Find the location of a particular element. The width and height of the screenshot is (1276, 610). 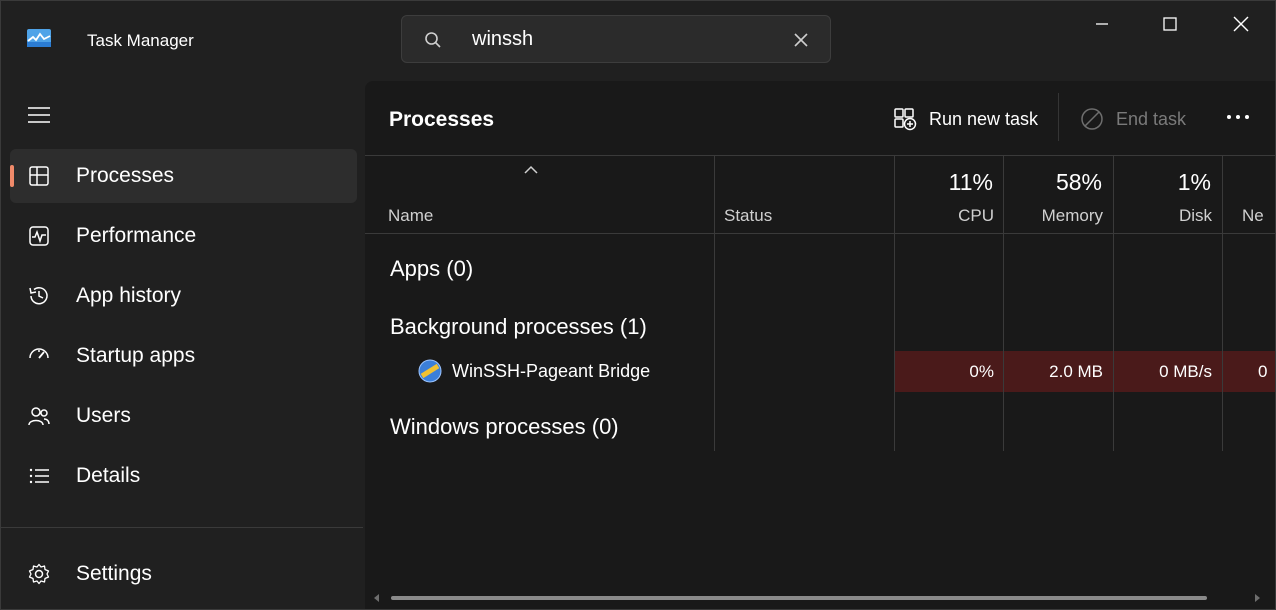

end-task-button: End task is located at coordinates (1133, 119).